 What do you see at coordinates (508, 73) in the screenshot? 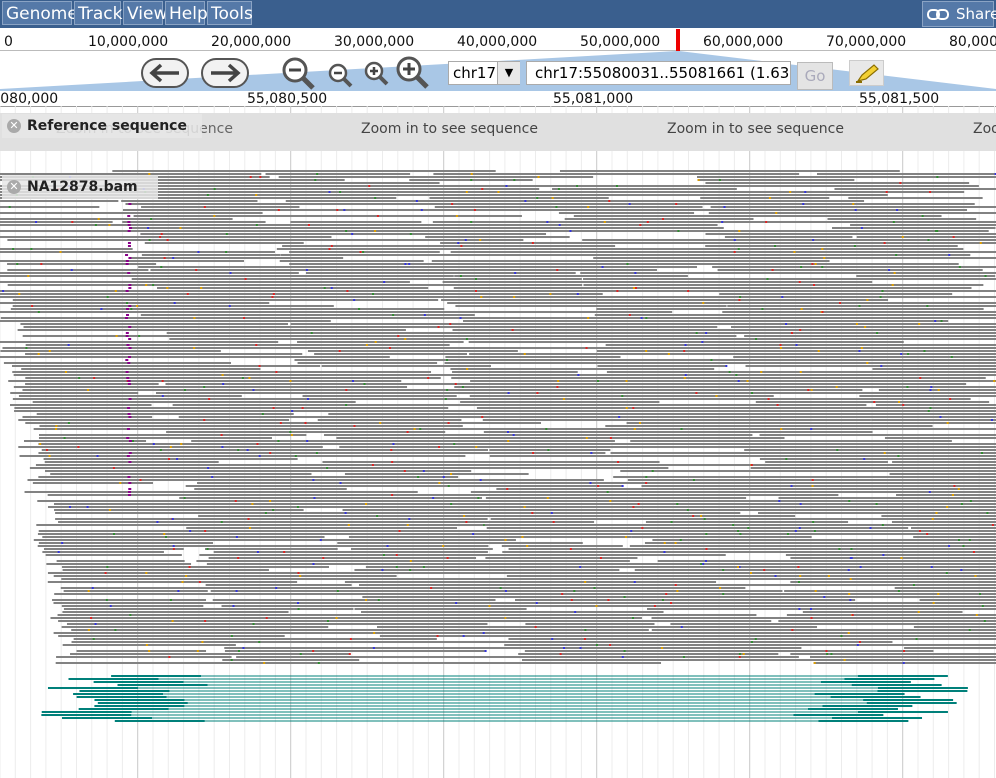
I see `chevron-down-icon: ▼` at bounding box center [508, 73].